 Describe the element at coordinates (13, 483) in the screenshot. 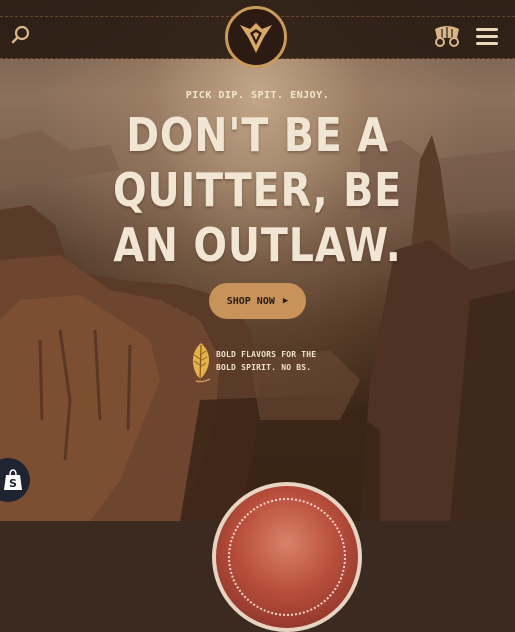

I see `svg-text: S` at that location.